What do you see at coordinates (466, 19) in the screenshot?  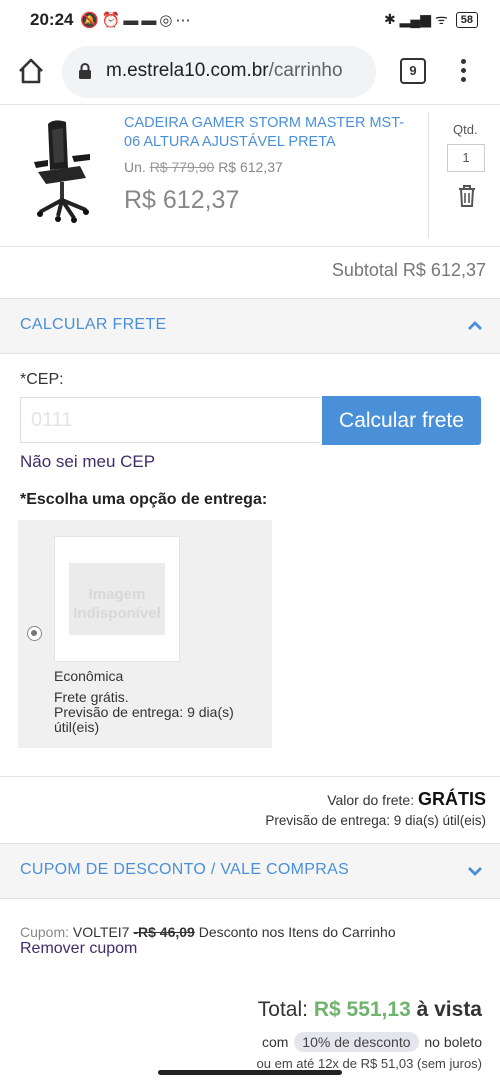 I see `battery-icon: 58` at bounding box center [466, 19].